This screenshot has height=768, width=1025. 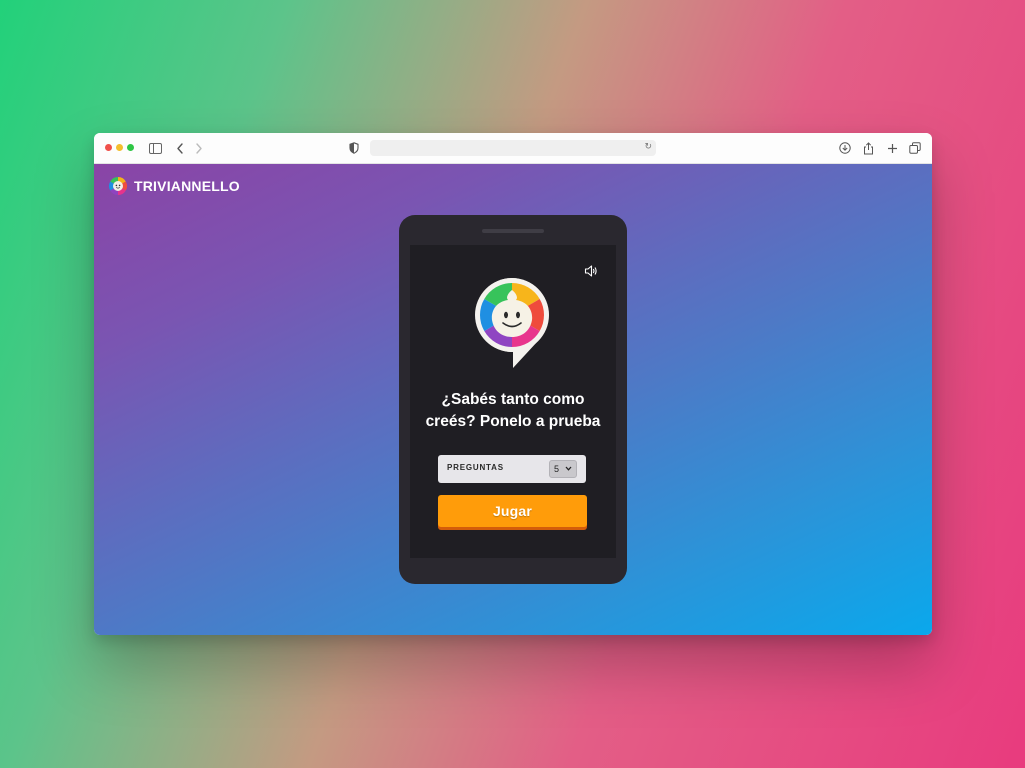 I want to click on browser-toolbar: ↻, so click(x=513, y=148).